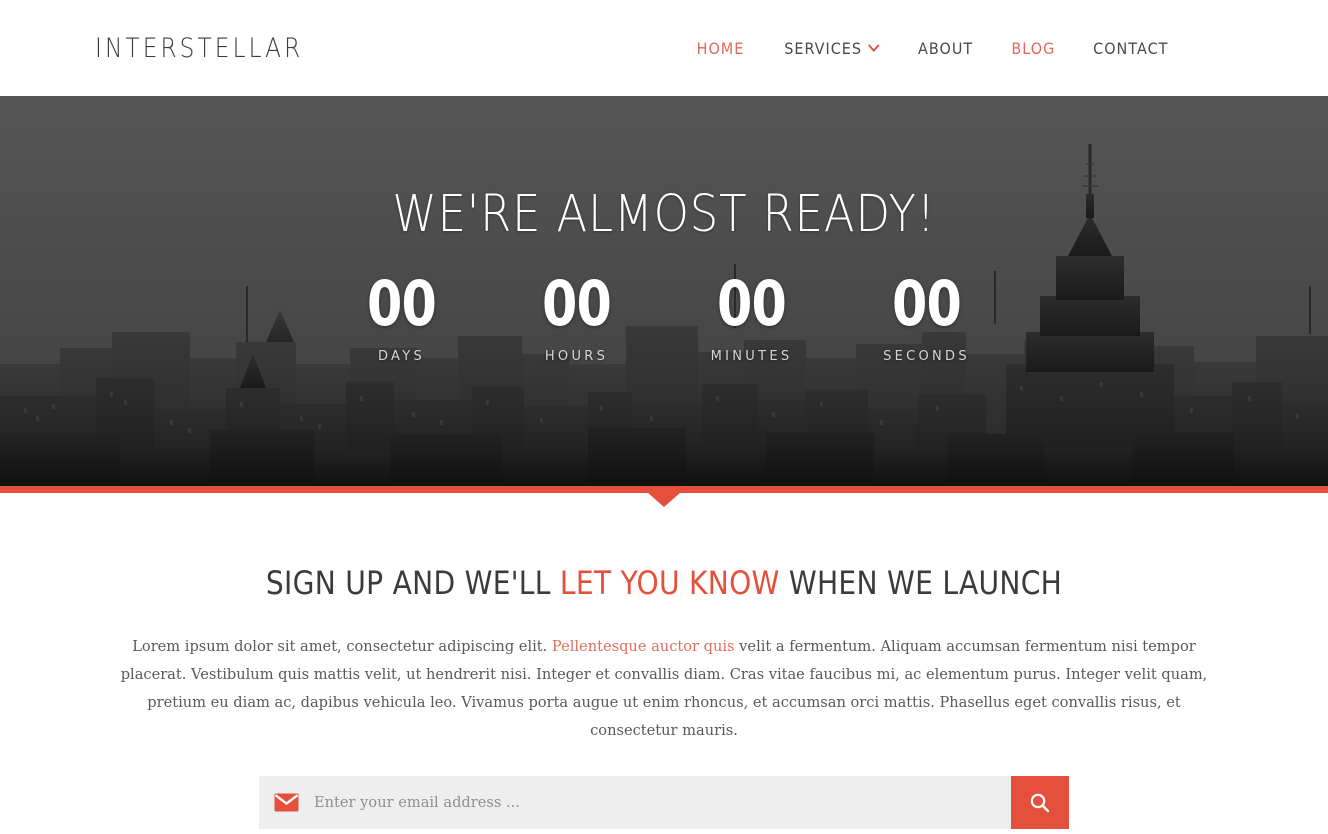  I want to click on email-field-wrapper, so click(635, 802).